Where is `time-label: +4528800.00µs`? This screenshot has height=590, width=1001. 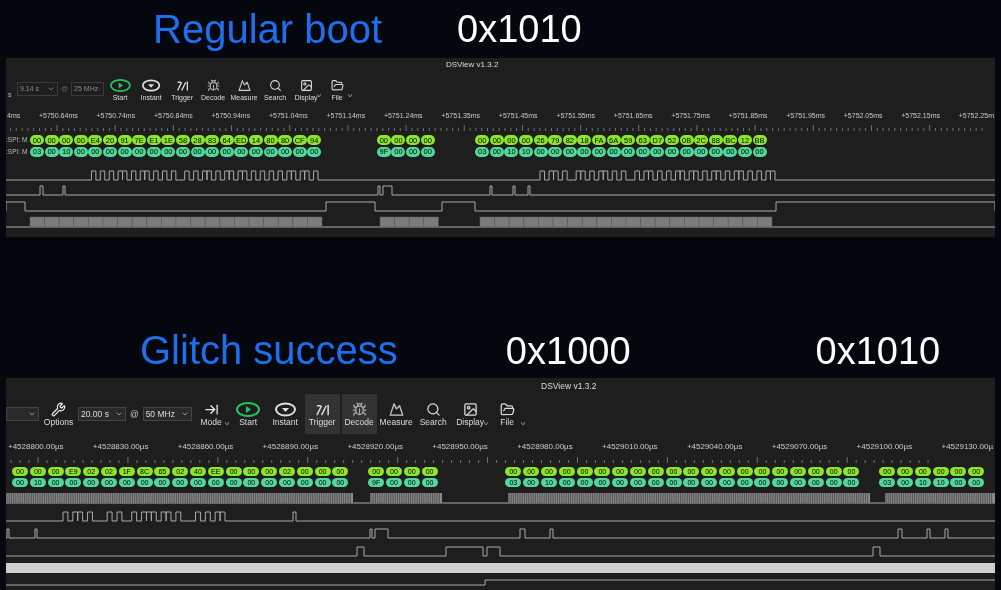
time-label: +4528800.00µs is located at coordinates (36, 447).